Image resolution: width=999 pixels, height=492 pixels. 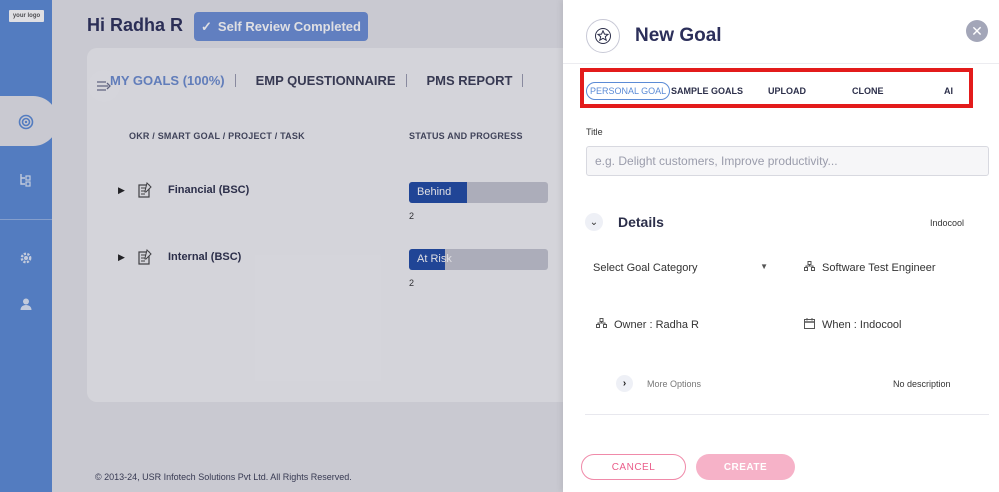 What do you see at coordinates (645, 268) in the screenshot?
I see `goal-category-value: Select Goal Category` at bounding box center [645, 268].